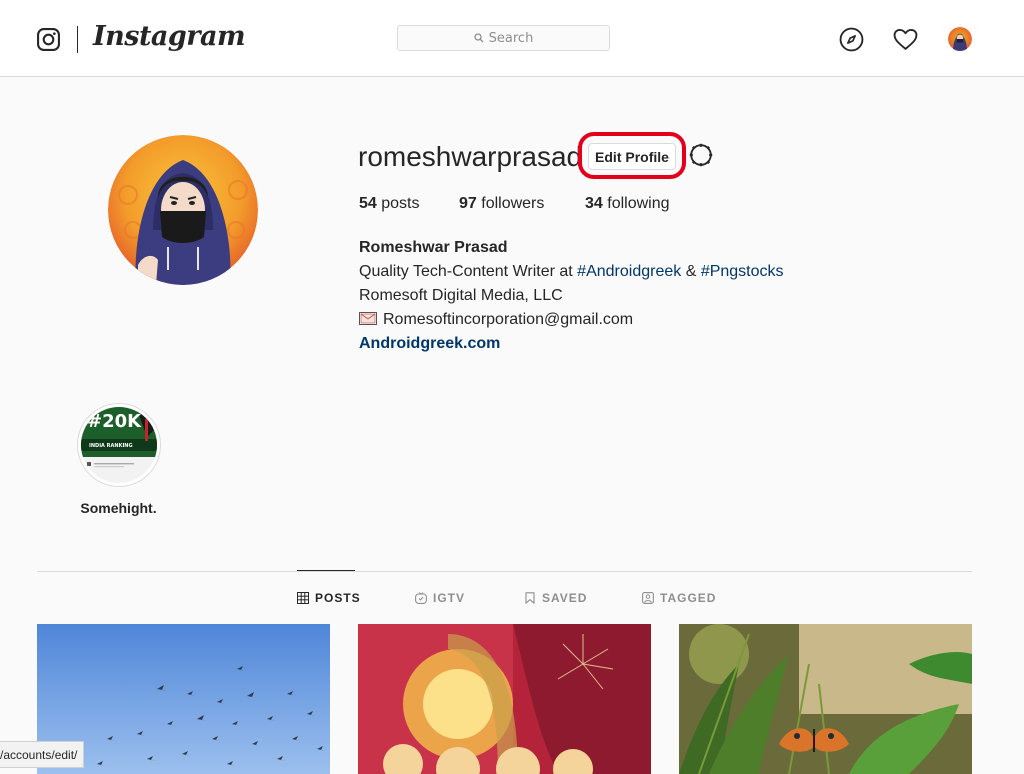  I want to click on tab-igtv: IGTV, so click(440, 598).